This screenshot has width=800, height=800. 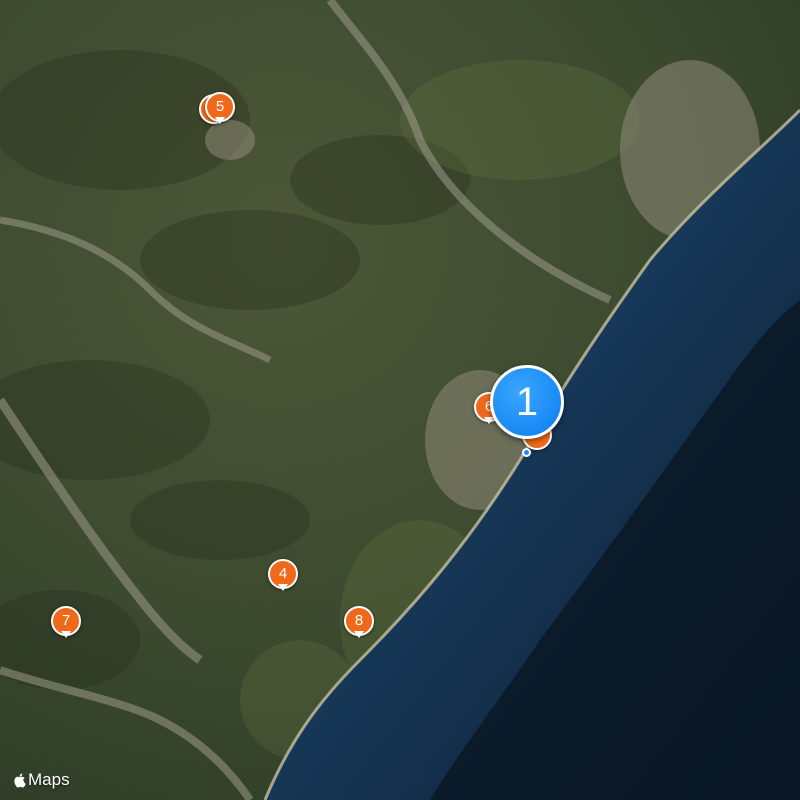 I want to click on cluster-marker: 1, so click(x=527, y=402).